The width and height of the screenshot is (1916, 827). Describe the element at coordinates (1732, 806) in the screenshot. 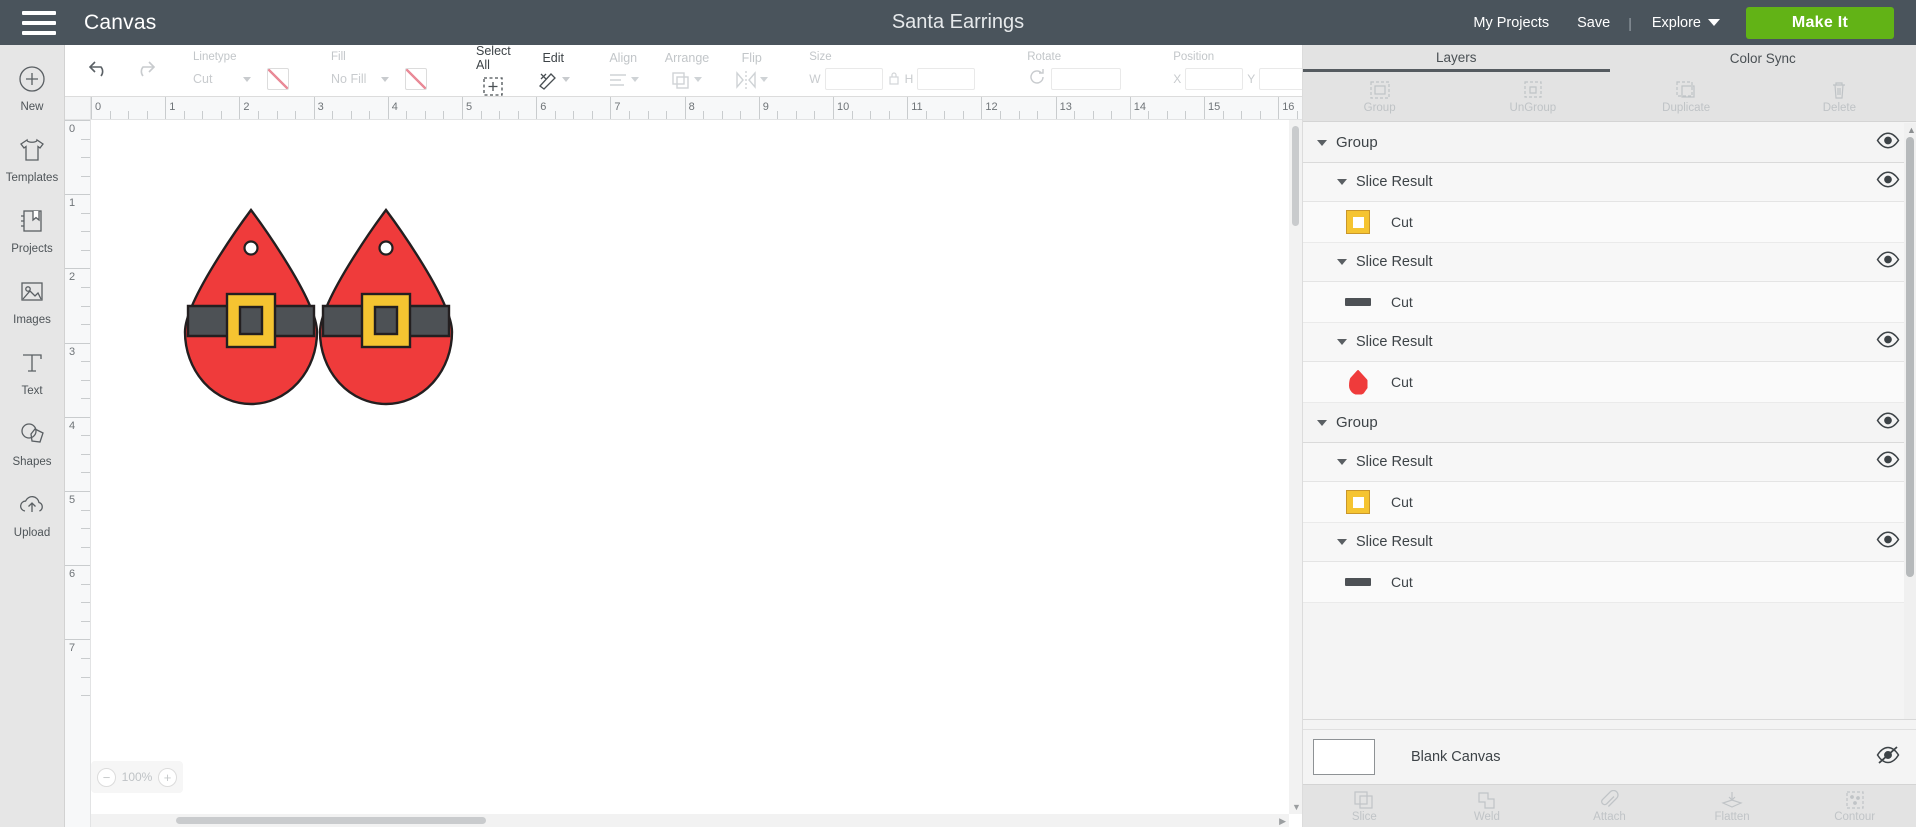

I see `flatten-button: Flatten` at that location.